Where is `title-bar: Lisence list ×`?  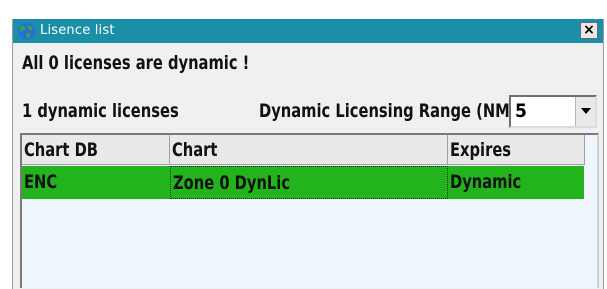 title-bar: Lisence list × is located at coordinates (308, 31).